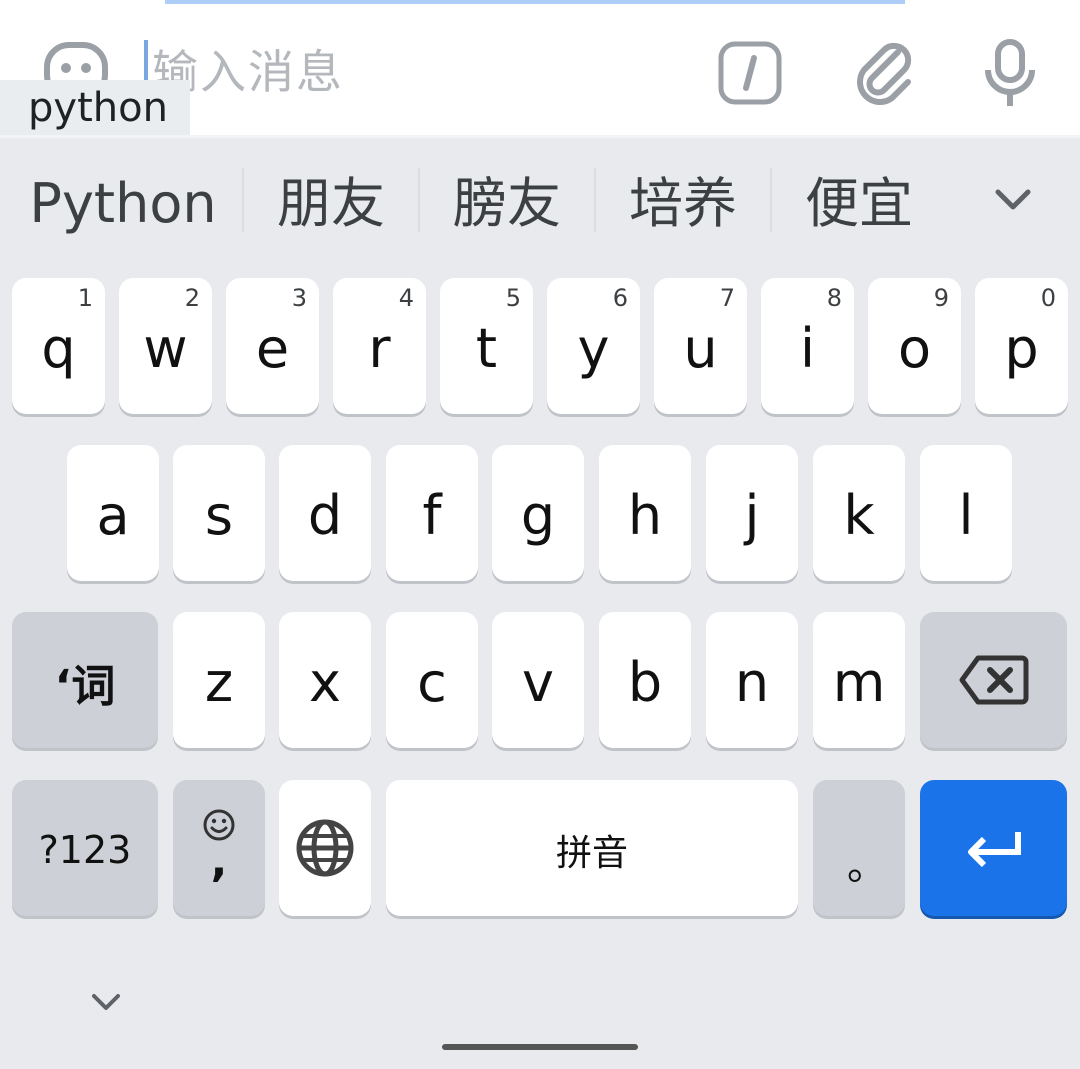 This screenshot has height=1069, width=1080. Describe the element at coordinates (1010, 74) in the screenshot. I see `microphone-icon` at that location.